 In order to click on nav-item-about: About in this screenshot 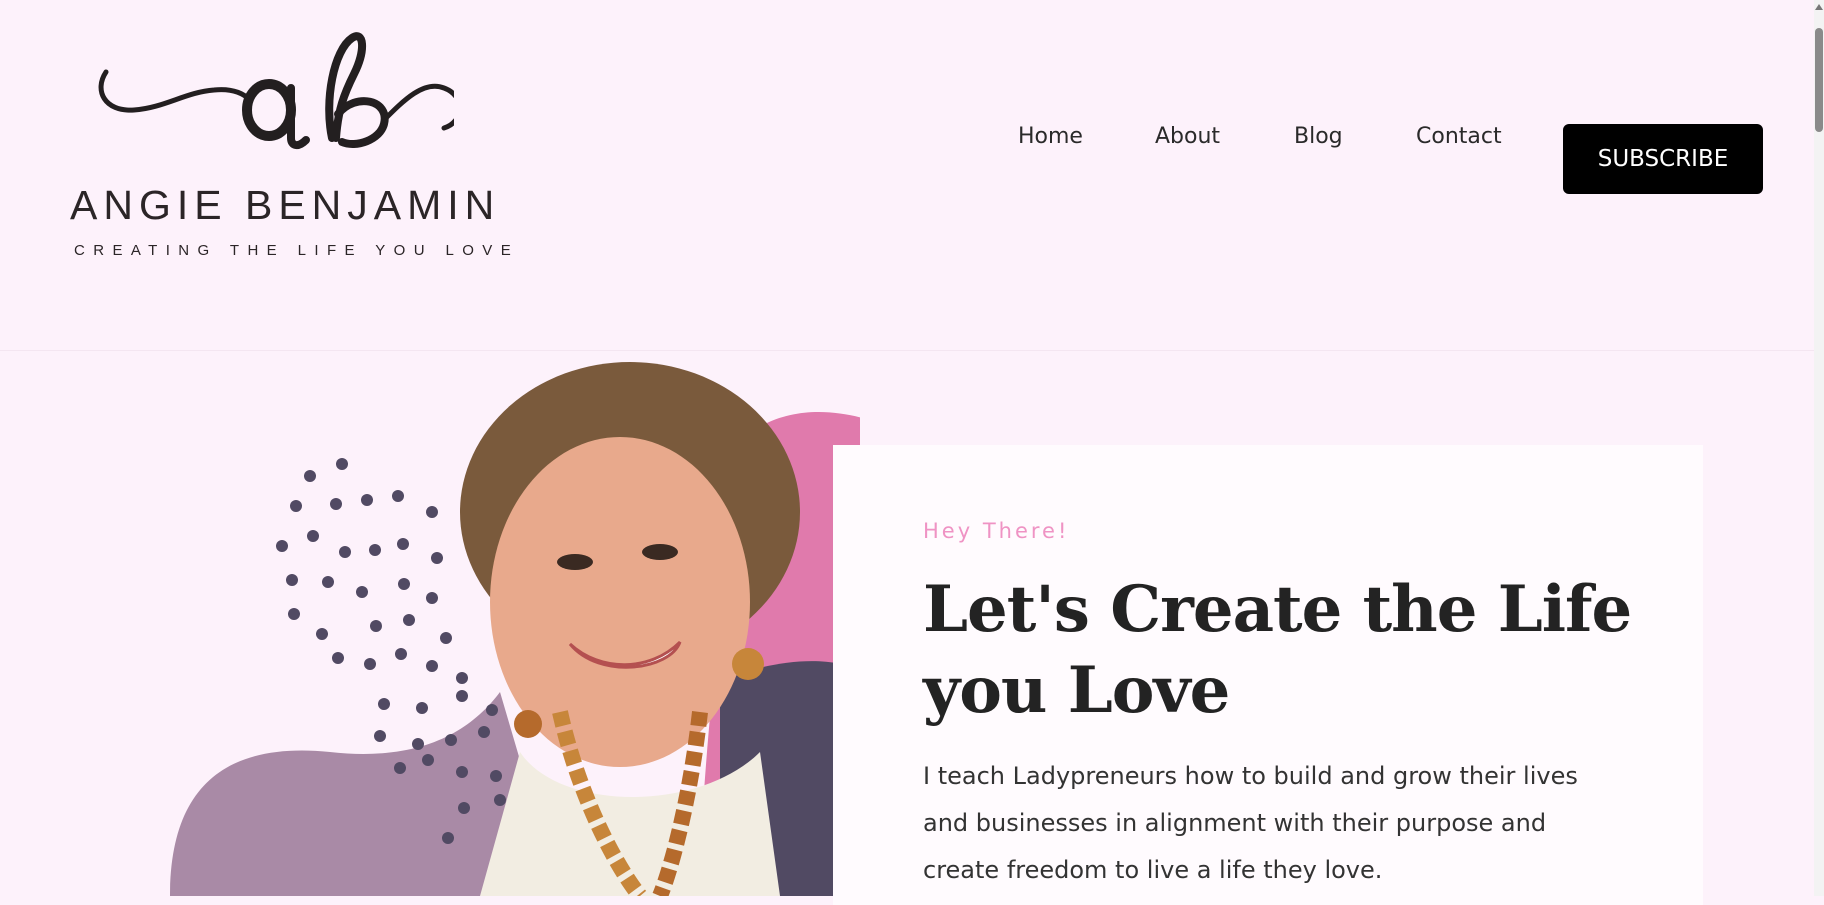, I will do `click(1187, 136)`.